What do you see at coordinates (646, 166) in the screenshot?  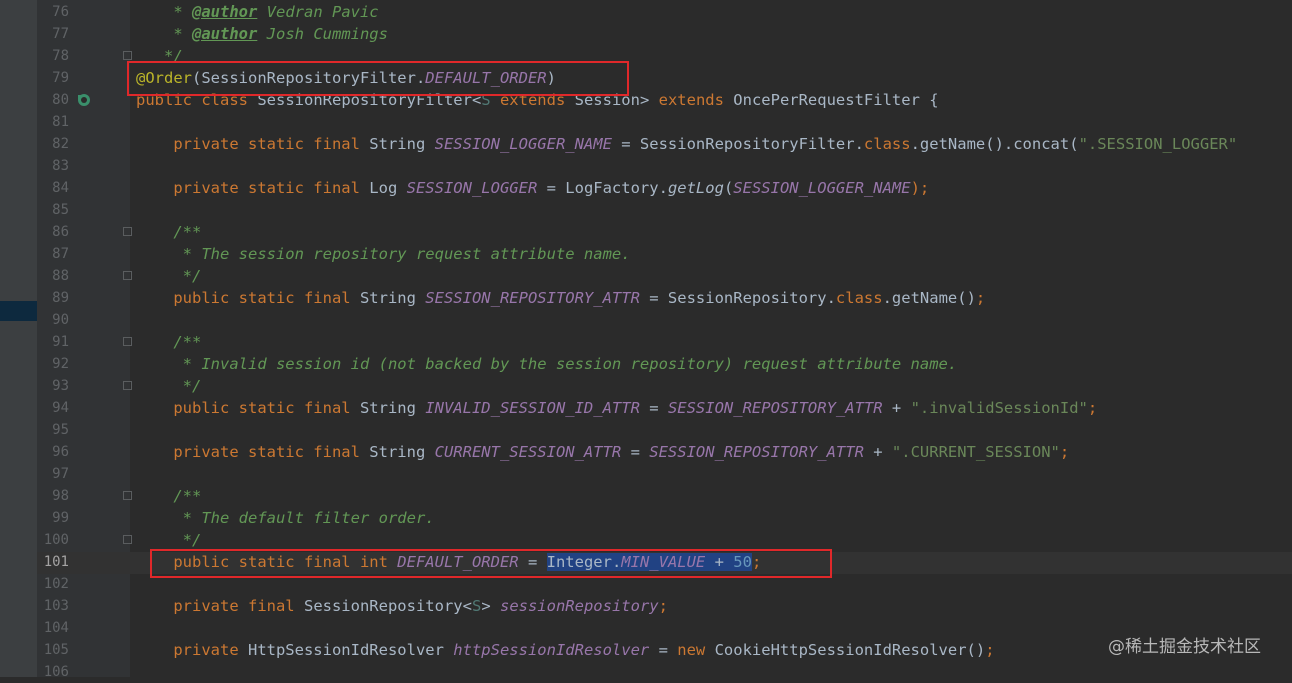 I see `code-line: 83` at bounding box center [646, 166].